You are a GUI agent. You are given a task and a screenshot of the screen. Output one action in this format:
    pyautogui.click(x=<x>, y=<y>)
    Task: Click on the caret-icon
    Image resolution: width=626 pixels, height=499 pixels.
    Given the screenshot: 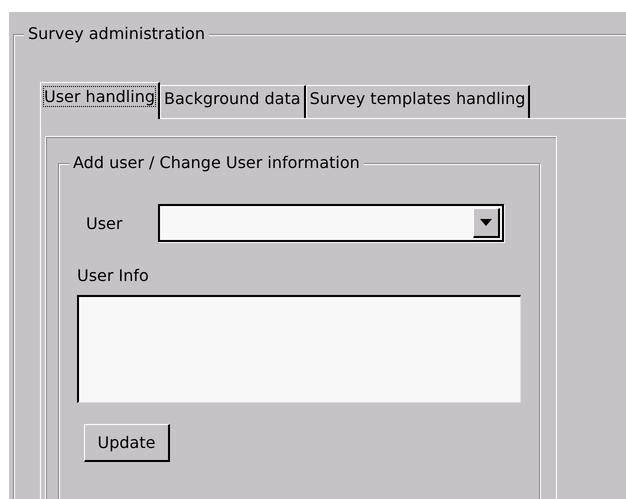 What is the action you would take?
    pyautogui.click(x=486, y=222)
    